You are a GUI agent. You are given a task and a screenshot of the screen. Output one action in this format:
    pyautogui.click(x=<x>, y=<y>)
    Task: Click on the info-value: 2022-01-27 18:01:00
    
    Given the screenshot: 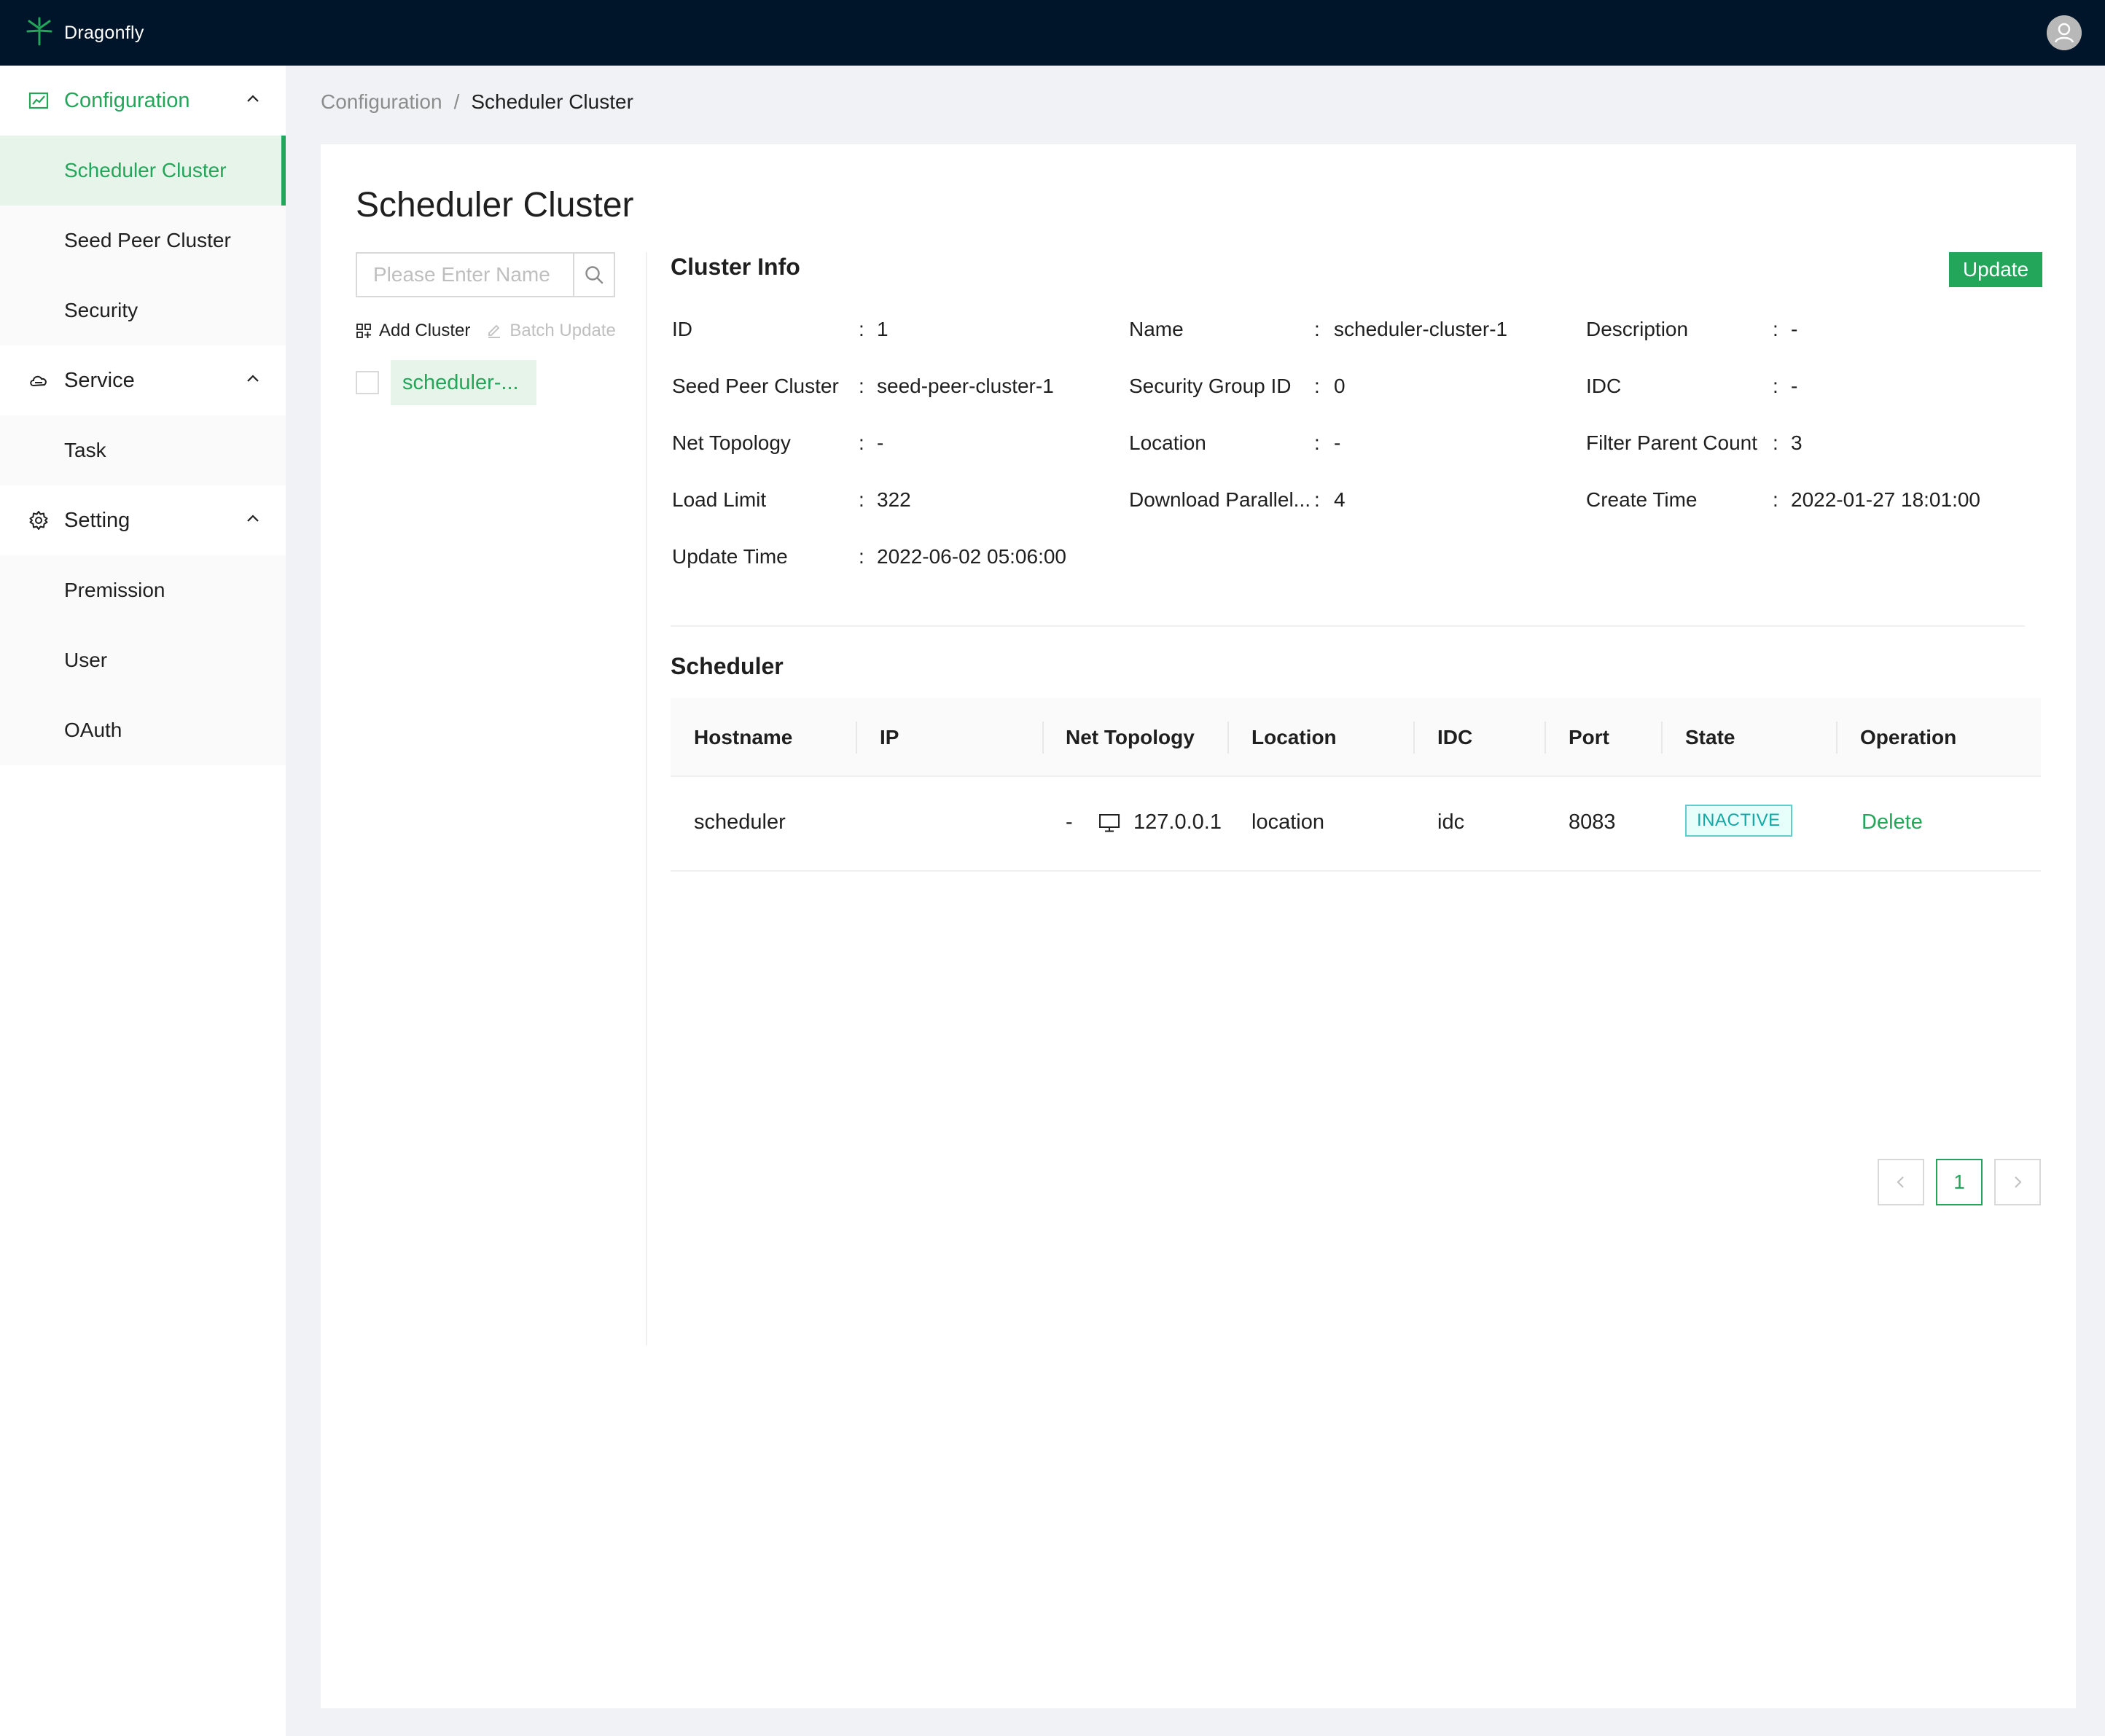 What is the action you would take?
    pyautogui.click(x=1885, y=499)
    